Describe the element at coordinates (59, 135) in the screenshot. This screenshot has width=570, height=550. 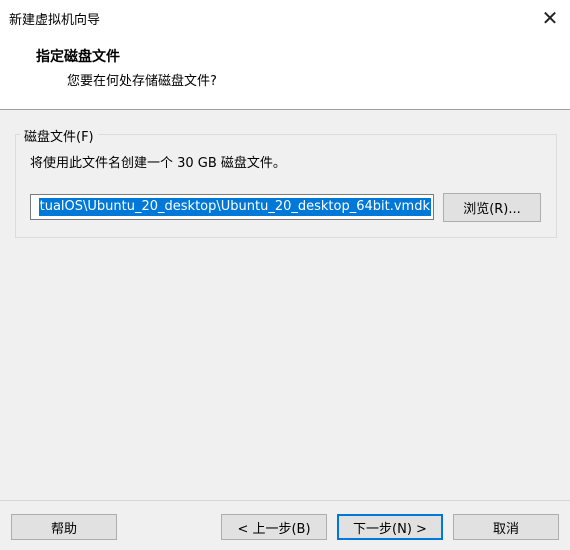
I see `disk-file-group-label: 磁盘文件(F)` at that location.